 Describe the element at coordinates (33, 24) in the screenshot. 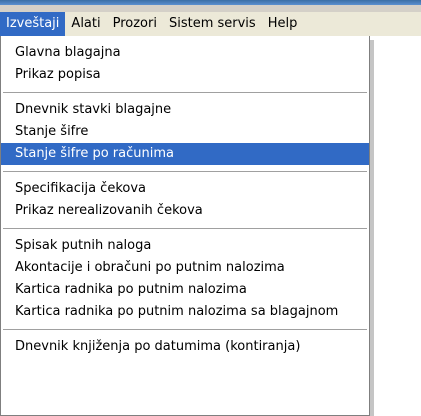

I see `menu-izvestaji: Izveštaji` at that location.